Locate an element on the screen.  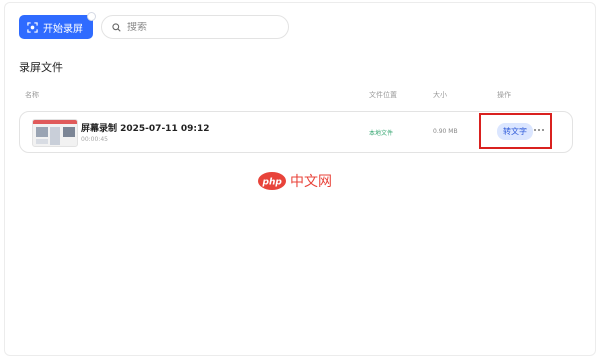
screen-record-icon is located at coordinates (32, 27).